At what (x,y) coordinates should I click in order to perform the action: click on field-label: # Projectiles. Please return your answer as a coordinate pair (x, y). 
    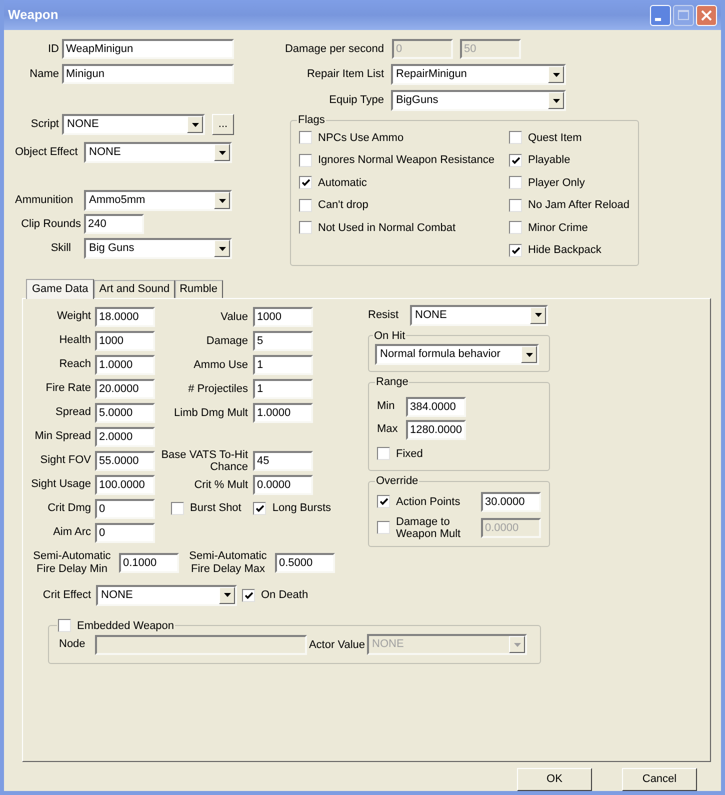
    Looking at the image, I should click on (217, 388).